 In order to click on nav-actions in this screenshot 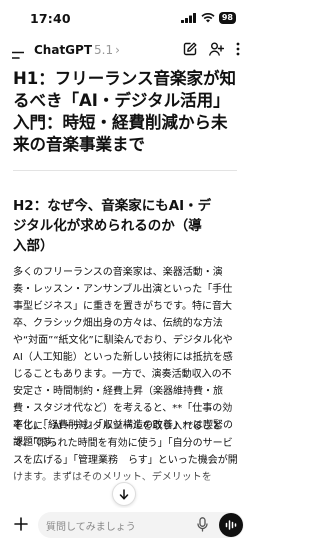, I will do `click(211, 49)`.